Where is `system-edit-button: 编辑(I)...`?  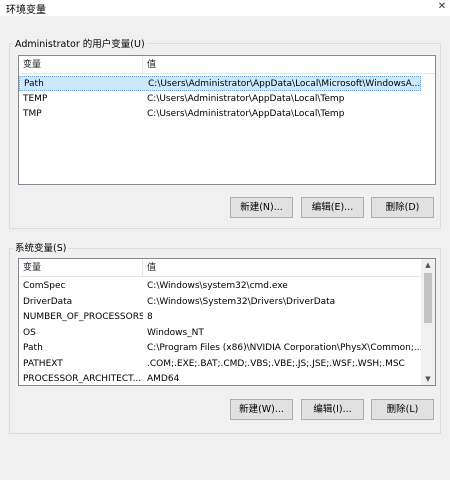
system-edit-button: 编辑(I)... is located at coordinates (332, 409).